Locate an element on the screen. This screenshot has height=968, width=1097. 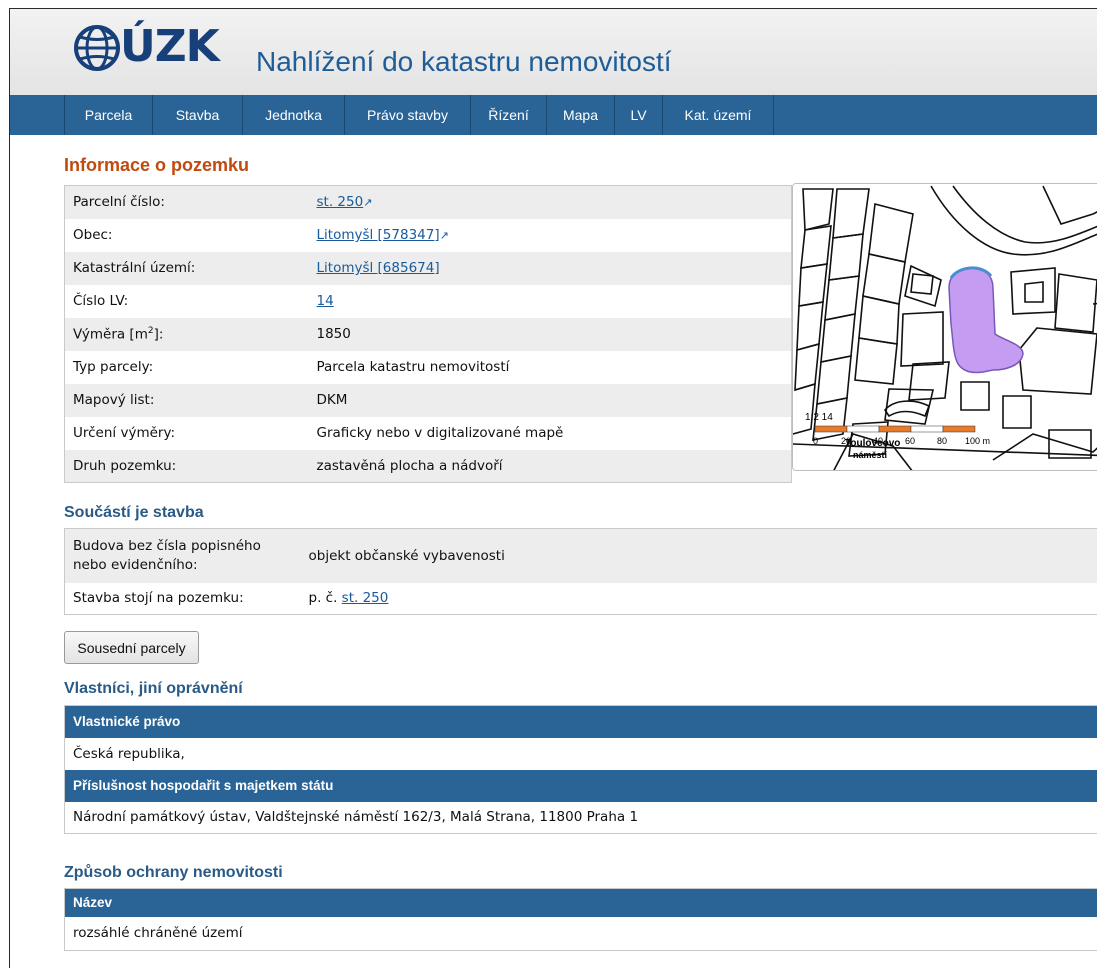
lv-number-label: Číslo LV: is located at coordinates (187, 301).